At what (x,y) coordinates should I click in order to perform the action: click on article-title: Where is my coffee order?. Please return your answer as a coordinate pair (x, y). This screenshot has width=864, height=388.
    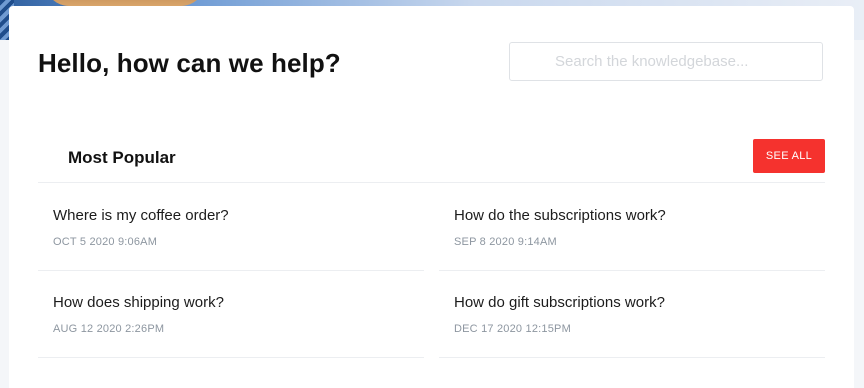
    Looking at the image, I should click on (141, 215).